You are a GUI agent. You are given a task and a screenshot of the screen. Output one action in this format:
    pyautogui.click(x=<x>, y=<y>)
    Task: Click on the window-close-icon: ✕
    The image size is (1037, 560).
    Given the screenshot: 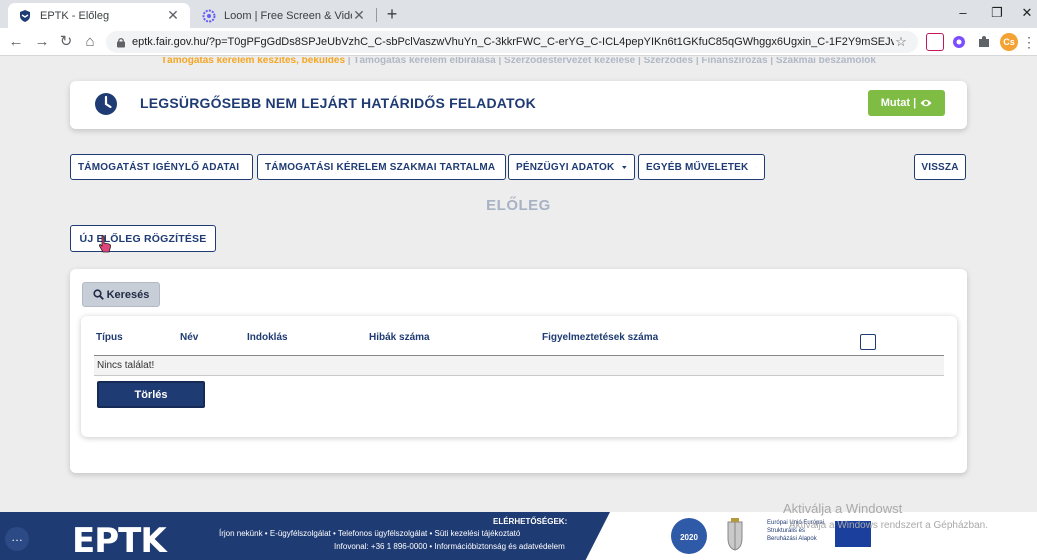 What is the action you would take?
    pyautogui.click(x=1023, y=13)
    